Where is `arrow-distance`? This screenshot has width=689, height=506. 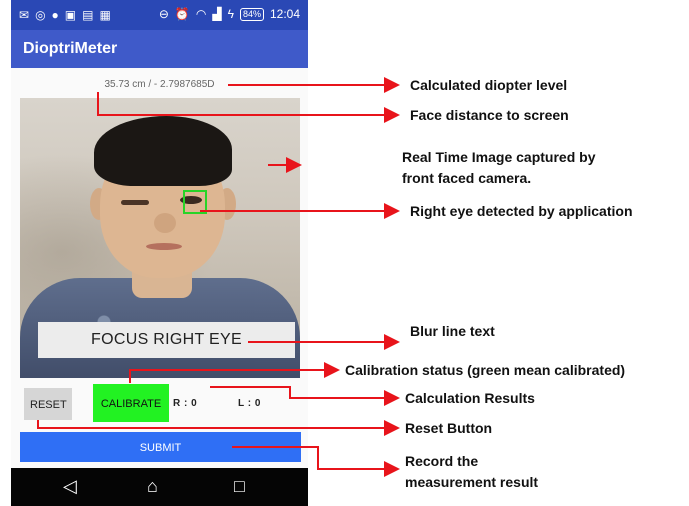
arrow-distance is located at coordinates (248, 107).